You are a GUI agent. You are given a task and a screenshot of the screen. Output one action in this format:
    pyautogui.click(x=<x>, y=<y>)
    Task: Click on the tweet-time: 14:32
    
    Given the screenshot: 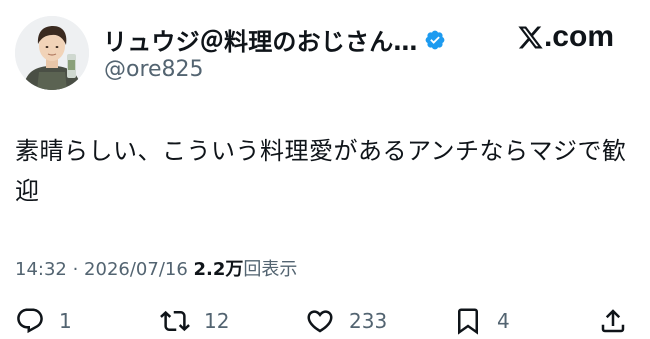 What is the action you would take?
    pyautogui.click(x=41, y=269)
    